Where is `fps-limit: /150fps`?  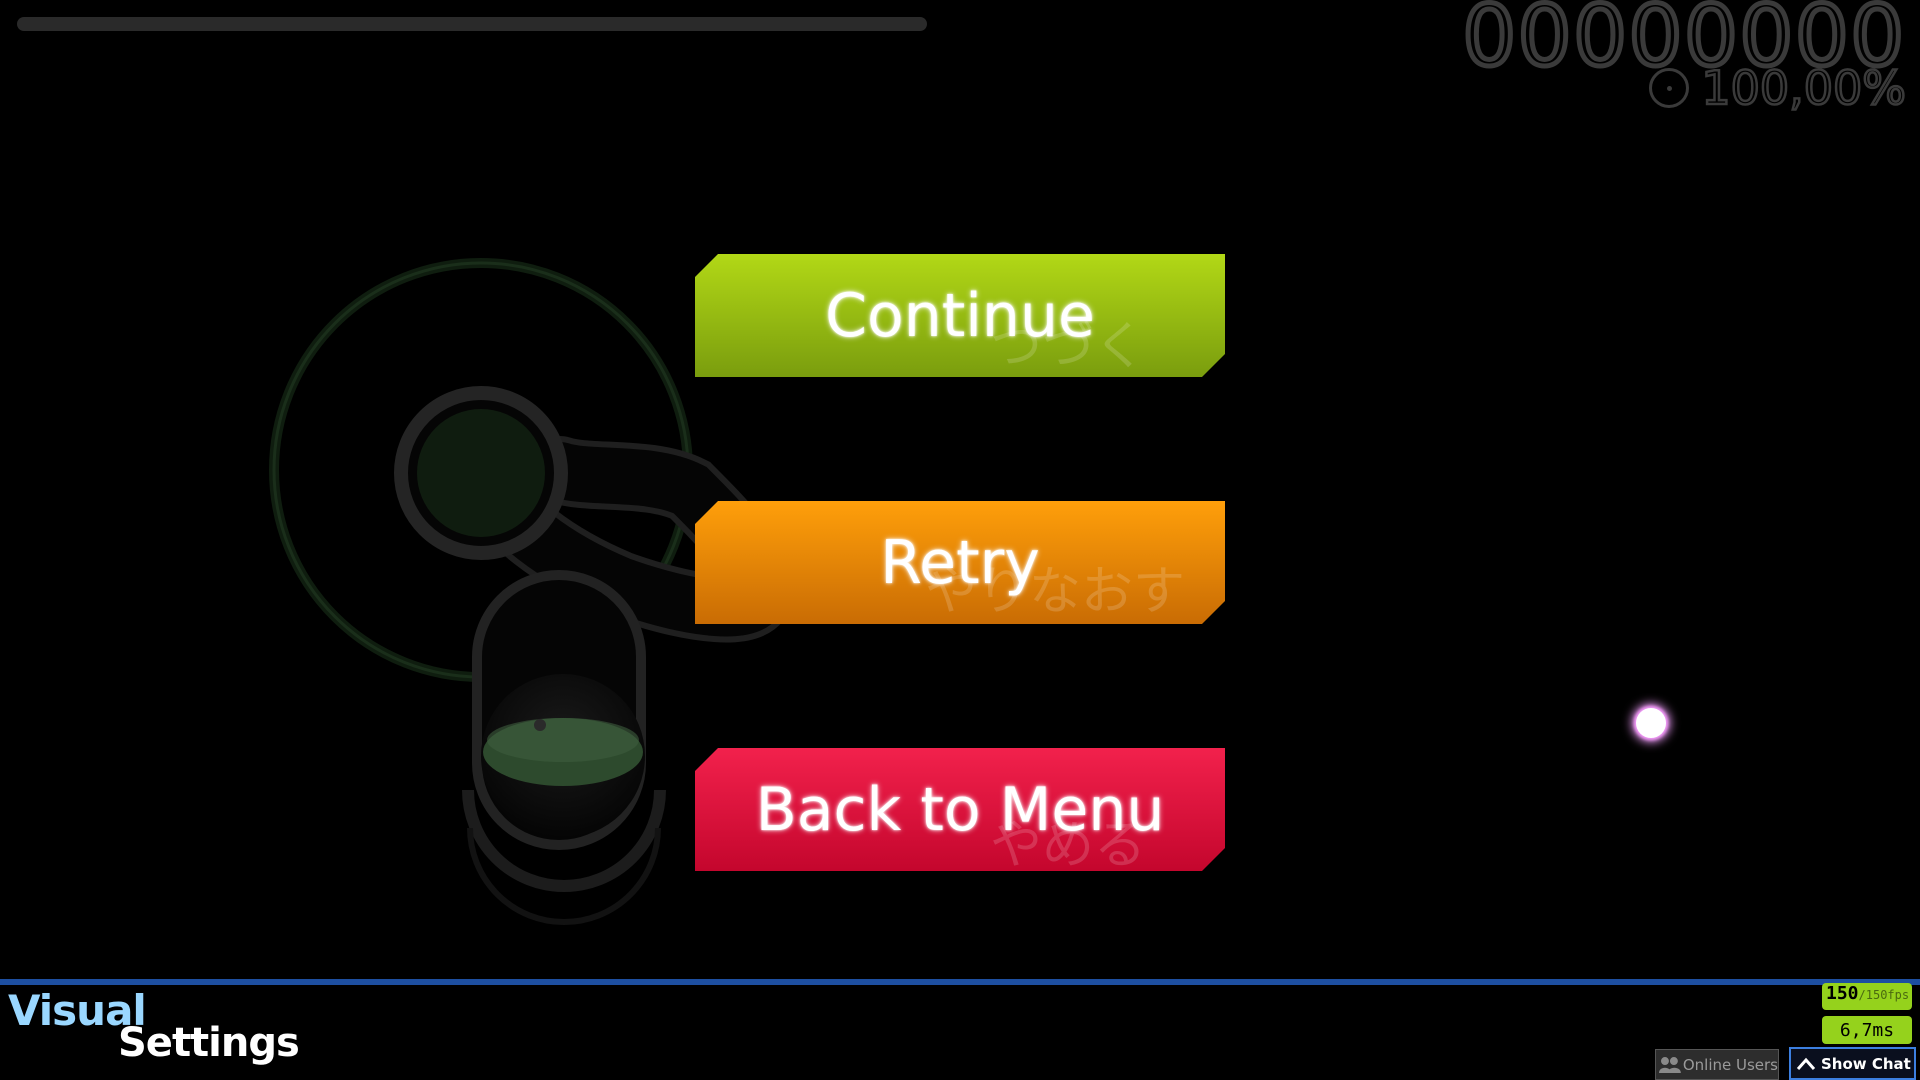 fps-limit: /150fps is located at coordinates (1884, 995).